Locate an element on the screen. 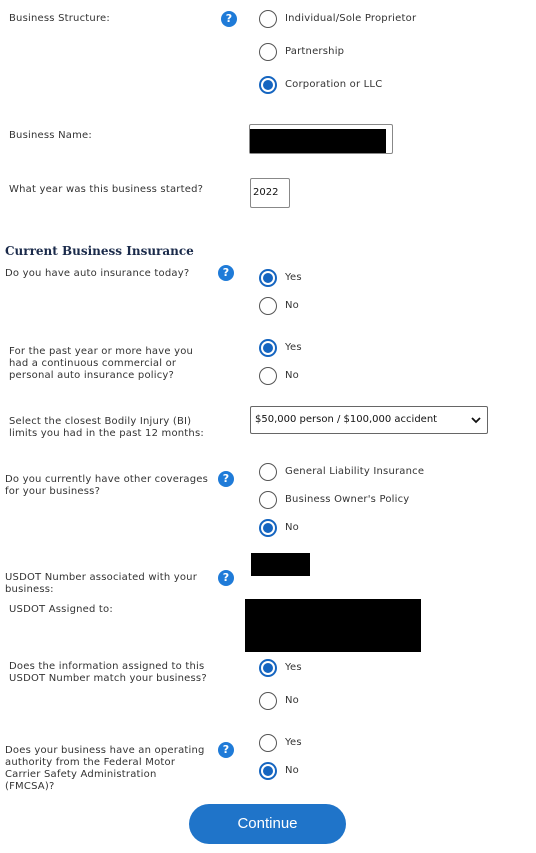 The width and height of the screenshot is (536, 853). radio-individual is located at coordinates (268, 19).